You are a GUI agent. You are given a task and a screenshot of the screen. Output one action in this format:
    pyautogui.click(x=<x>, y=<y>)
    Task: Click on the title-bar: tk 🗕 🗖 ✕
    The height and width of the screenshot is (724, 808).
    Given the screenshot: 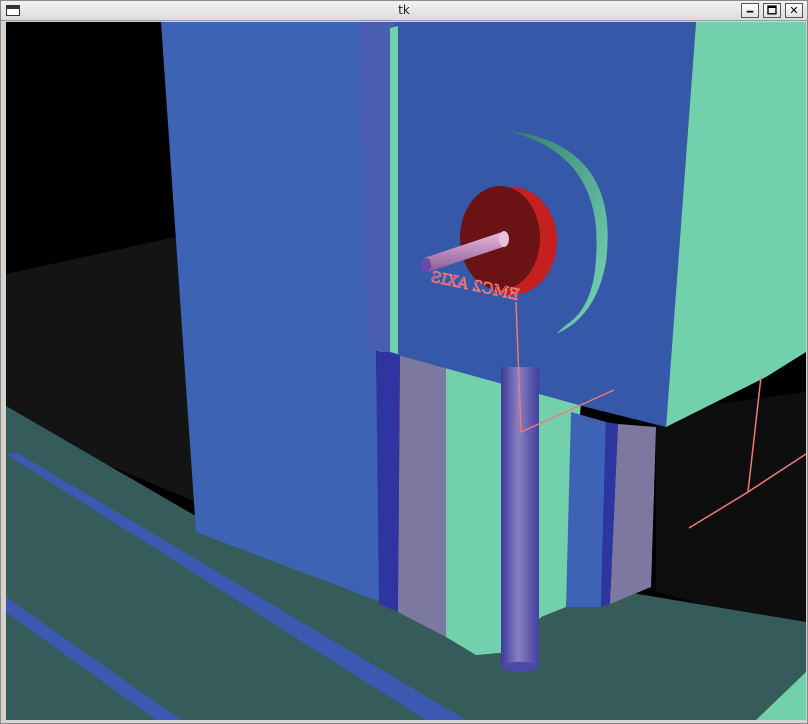 What is the action you would take?
    pyautogui.click(x=404, y=11)
    